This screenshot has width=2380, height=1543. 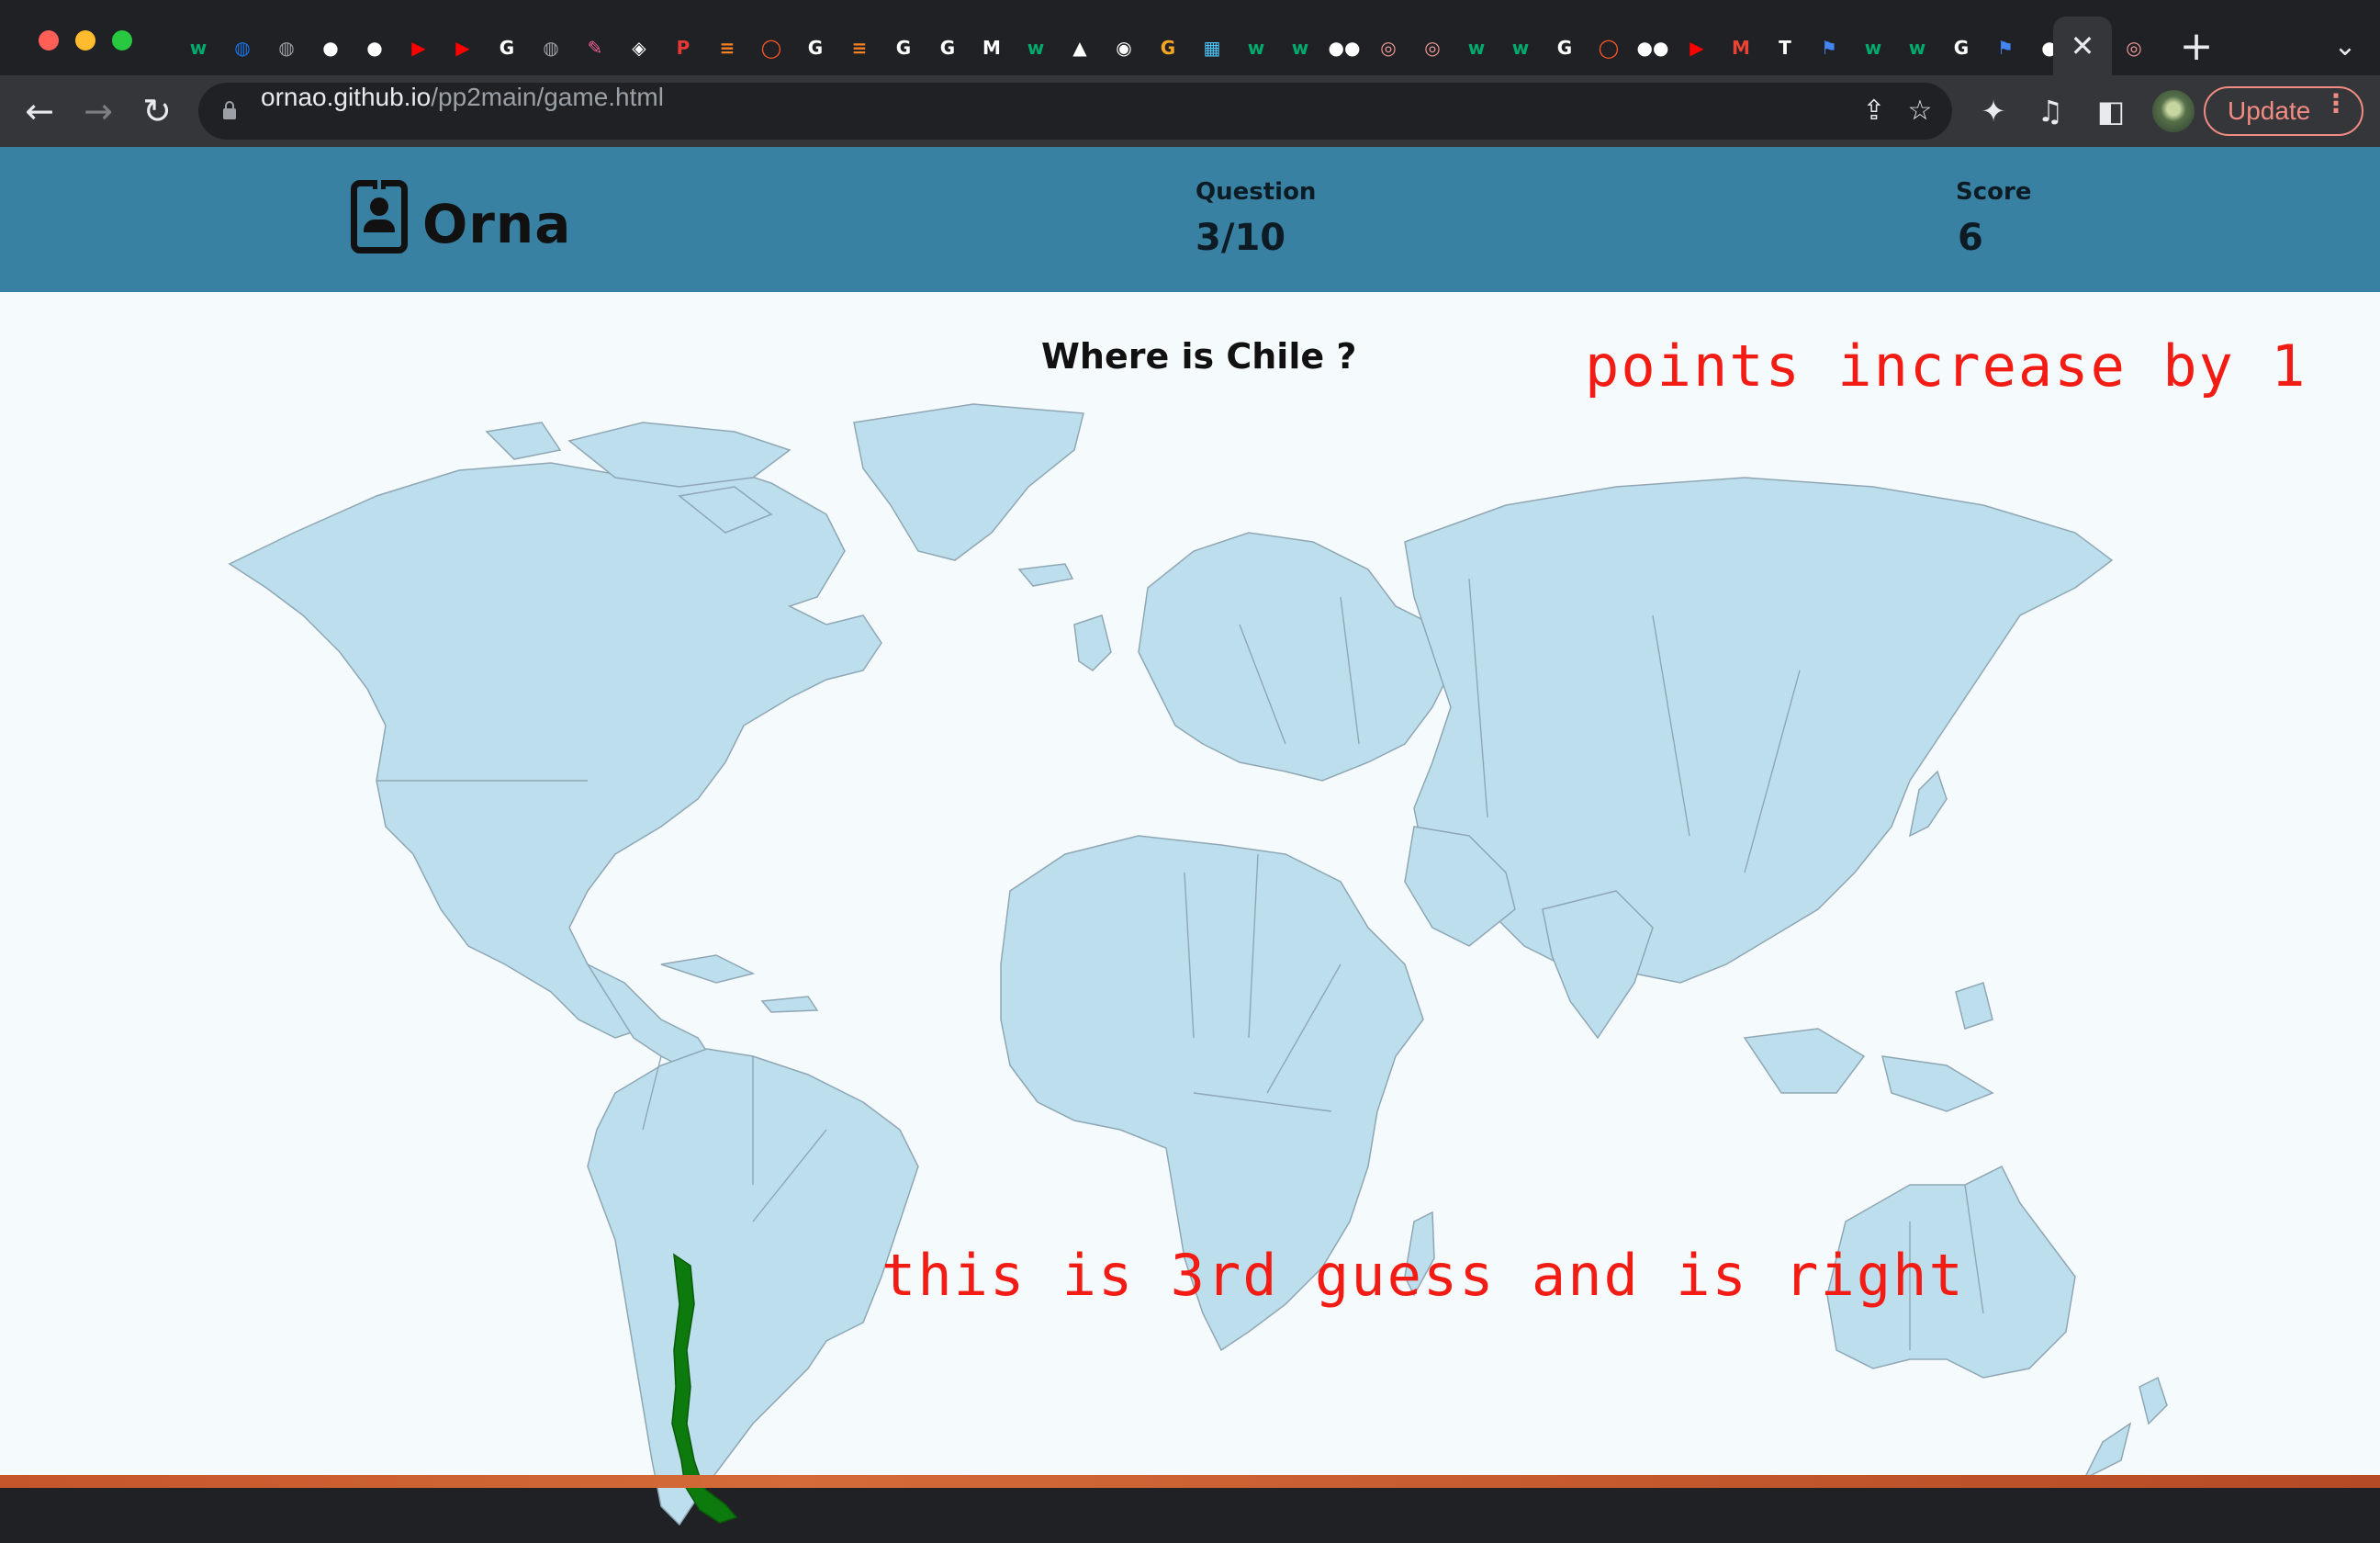 What do you see at coordinates (122, 40) in the screenshot?
I see `maximize-window-button` at bounding box center [122, 40].